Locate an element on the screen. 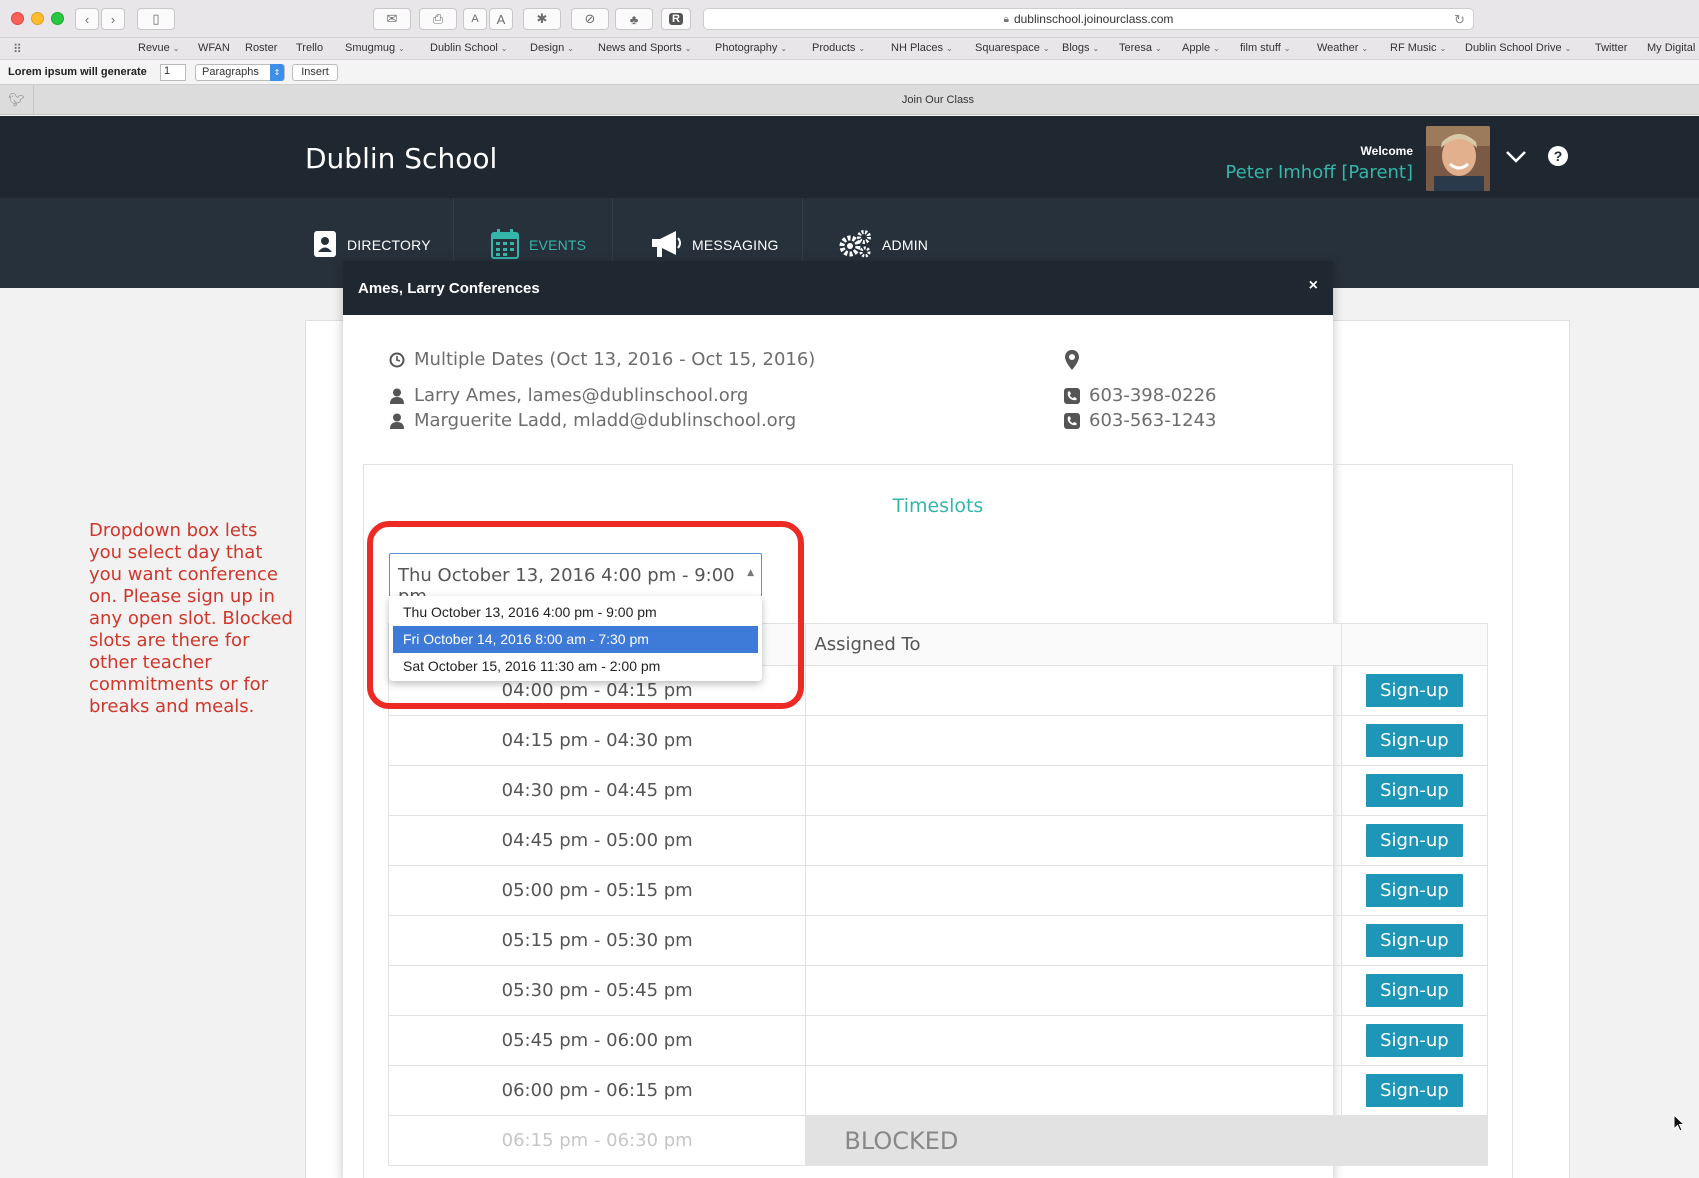 The width and height of the screenshot is (1699, 1178). nav-admin: ADMIN is located at coordinates (883, 245).